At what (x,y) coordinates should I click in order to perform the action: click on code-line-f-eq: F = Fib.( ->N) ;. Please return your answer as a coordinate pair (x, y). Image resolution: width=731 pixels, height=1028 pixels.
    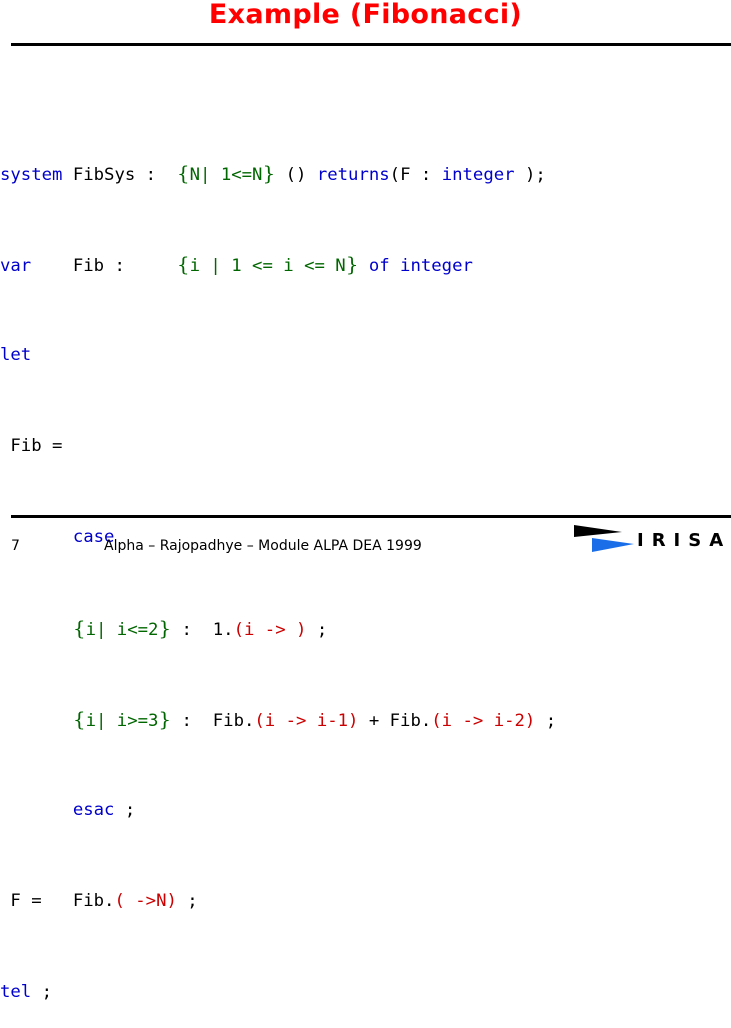
    Looking at the image, I should click on (278, 901).